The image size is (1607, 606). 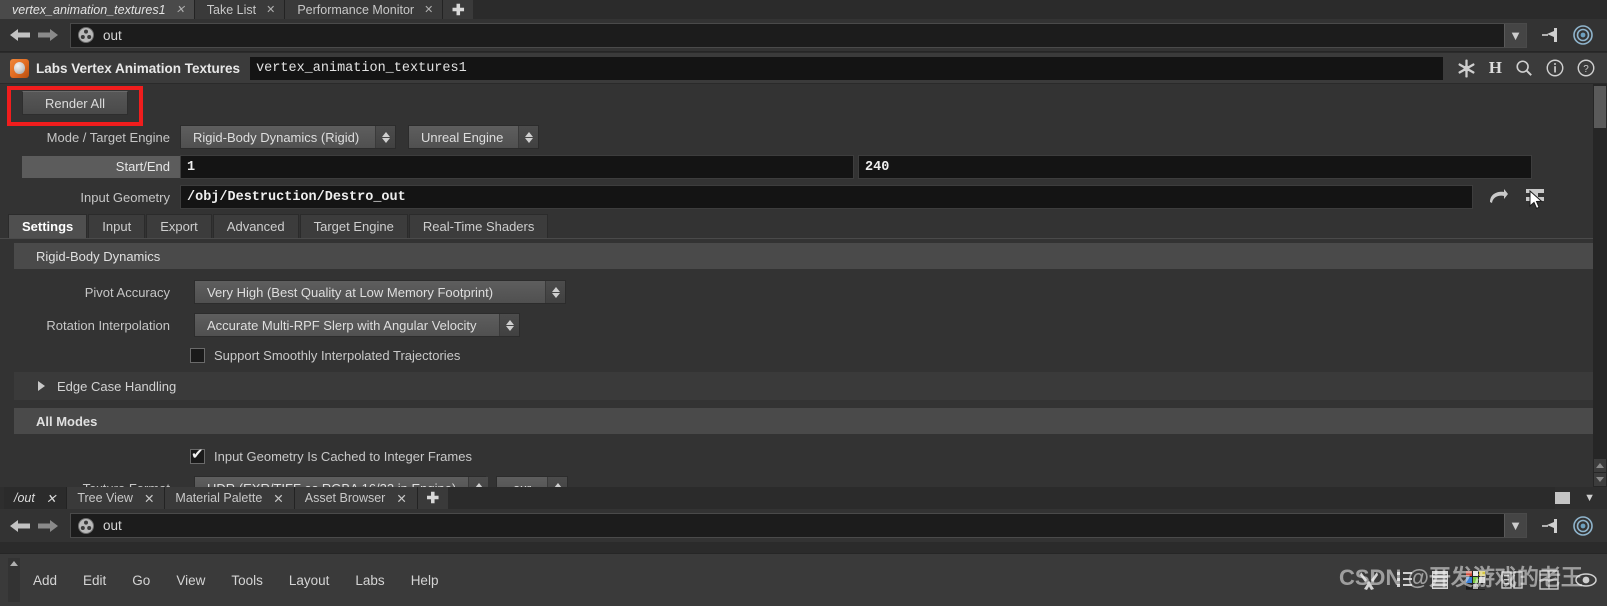 I want to click on path-input-field: out ▼, so click(x=798, y=35).